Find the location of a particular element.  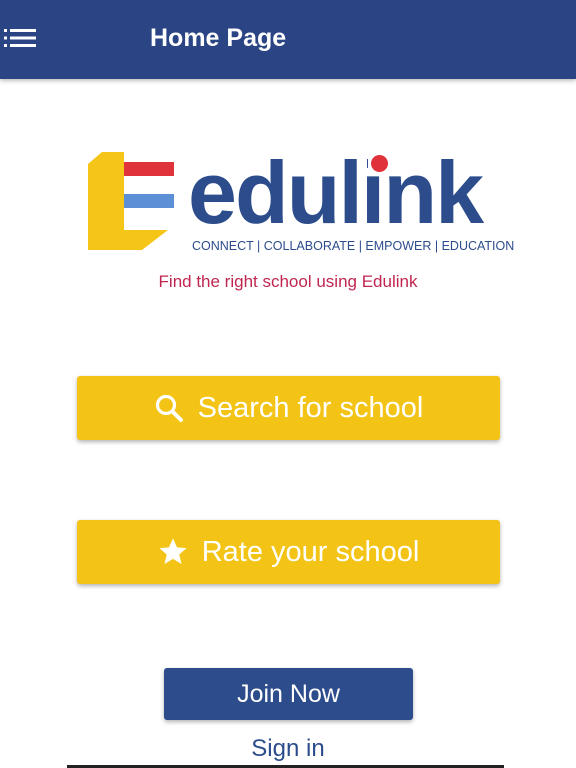

edulink-logo-mark-icon is located at coordinates (131, 201).